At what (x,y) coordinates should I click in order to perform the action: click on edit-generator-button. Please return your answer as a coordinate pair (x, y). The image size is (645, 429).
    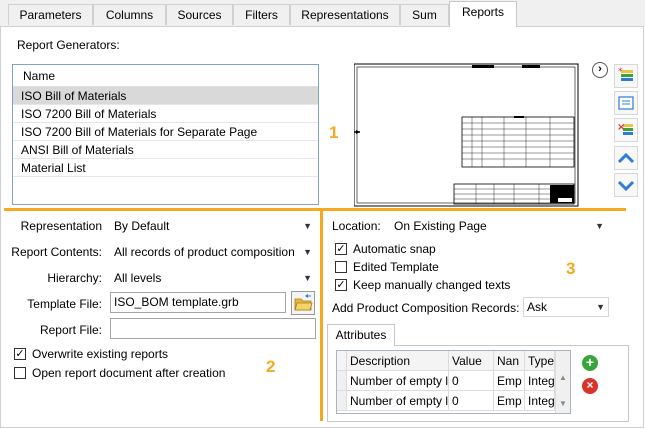
    Looking at the image, I should click on (626, 103).